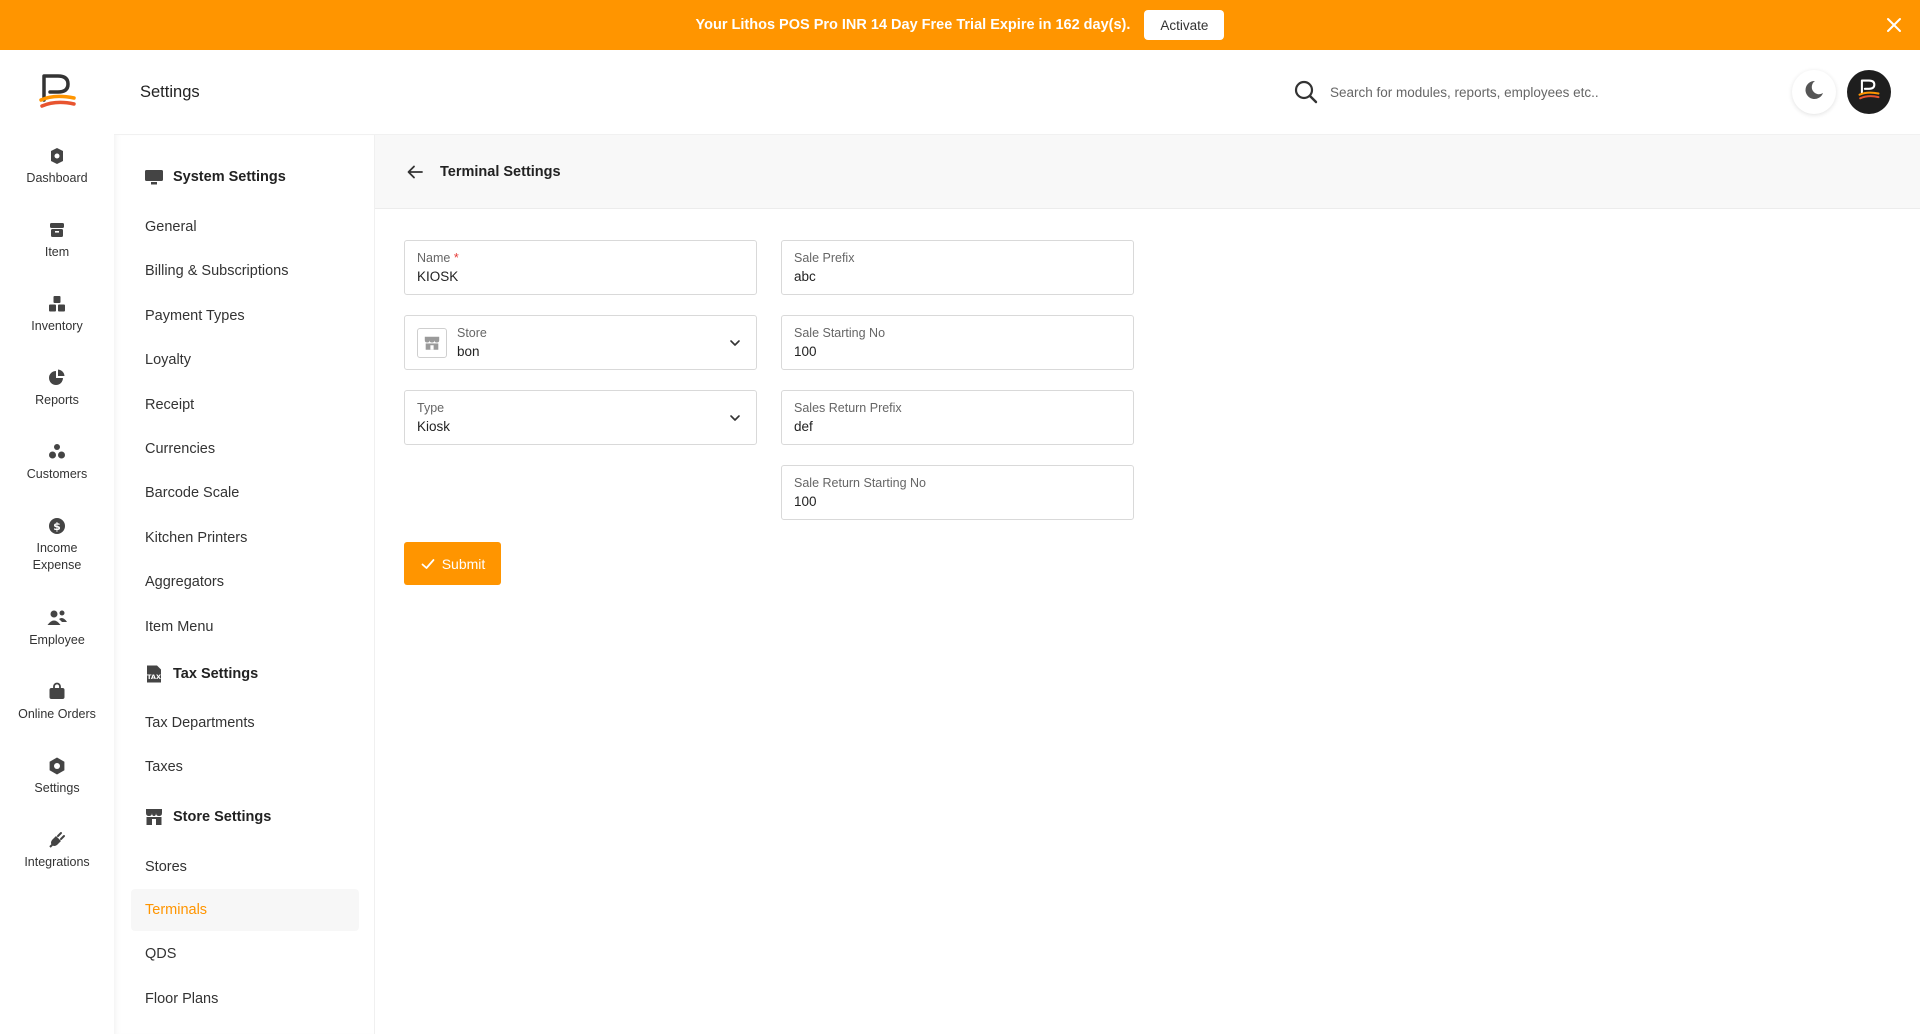  I want to click on back-arrow-icon, so click(415, 172).